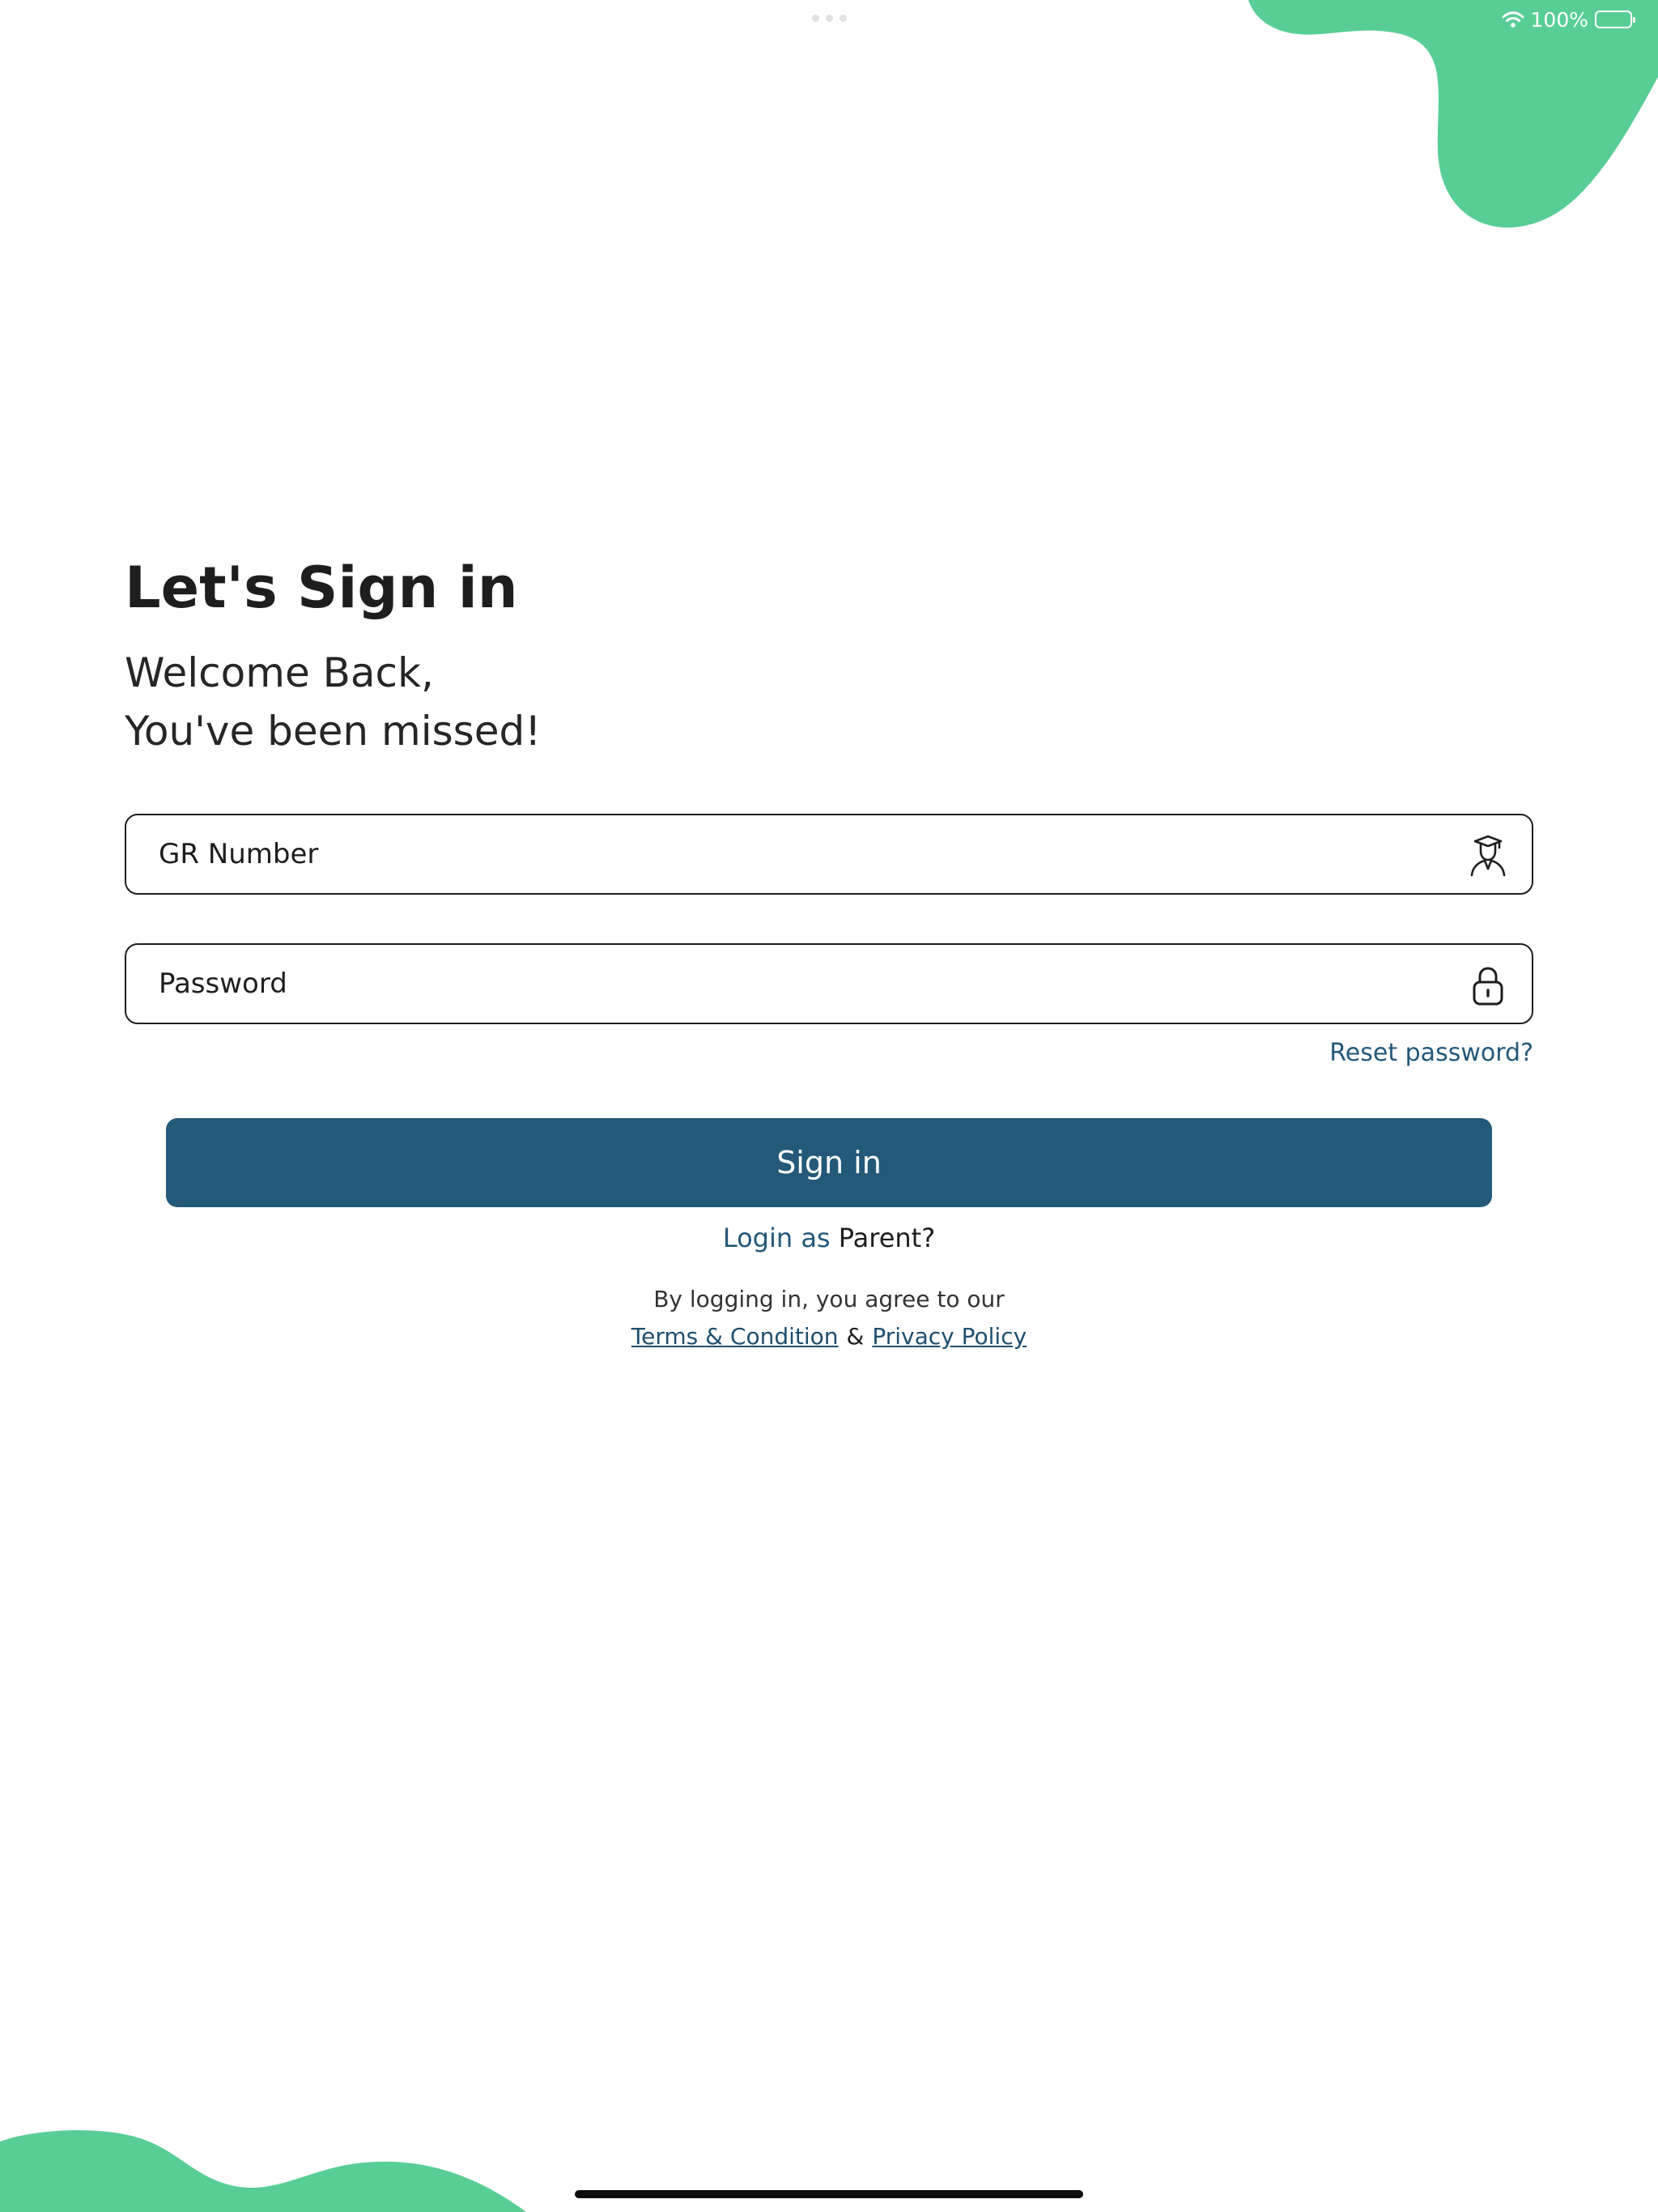  What do you see at coordinates (1453, 114) in the screenshot?
I see `top-right-decorative-blob` at bounding box center [1453, 114].